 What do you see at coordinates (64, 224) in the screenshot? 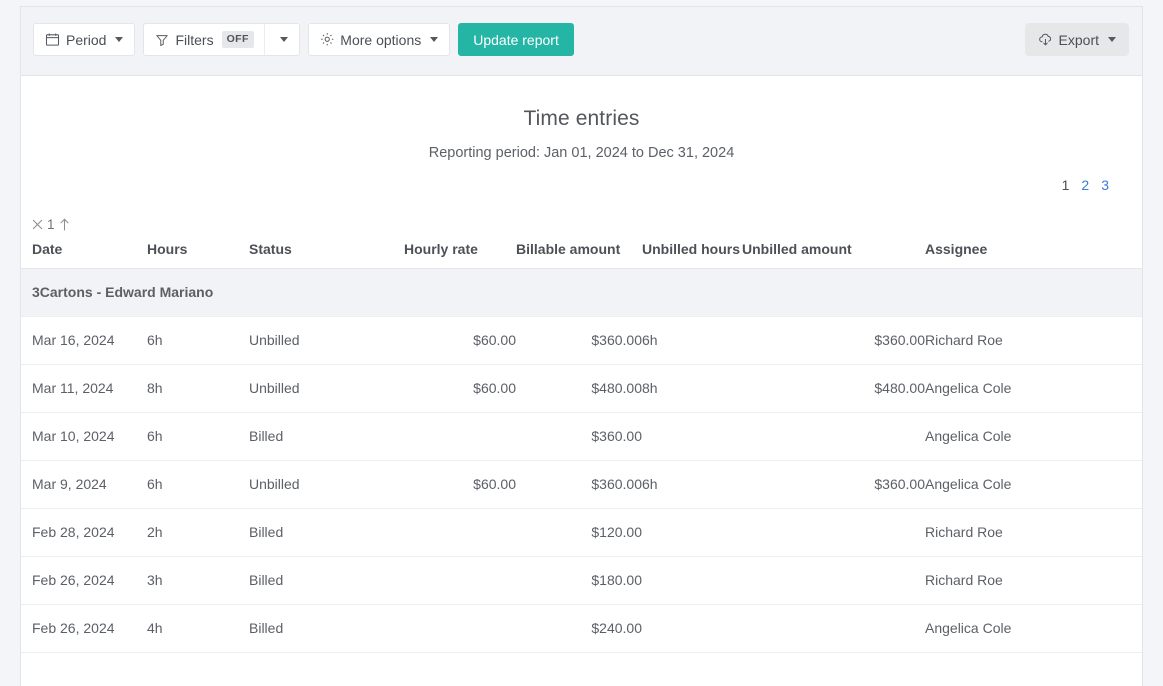
I see `sort-ascending-arrow-icon` at bounding box center [64, 224].